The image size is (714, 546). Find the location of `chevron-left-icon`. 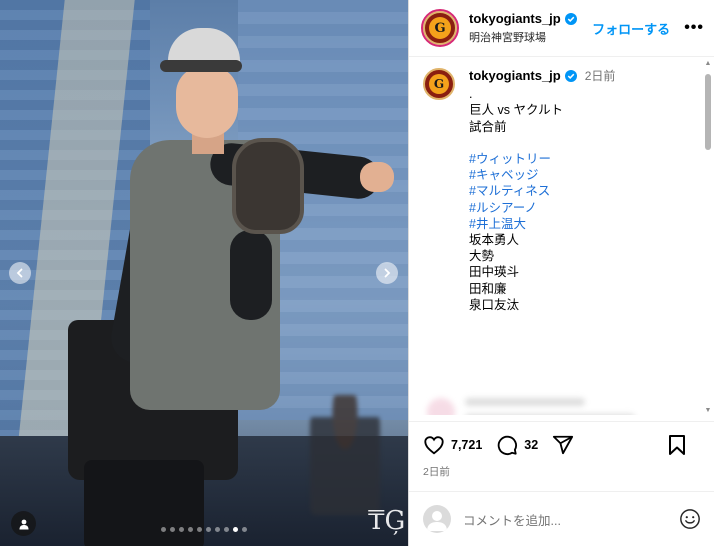

chevron-left-icon is located at coordinates (19, 273).